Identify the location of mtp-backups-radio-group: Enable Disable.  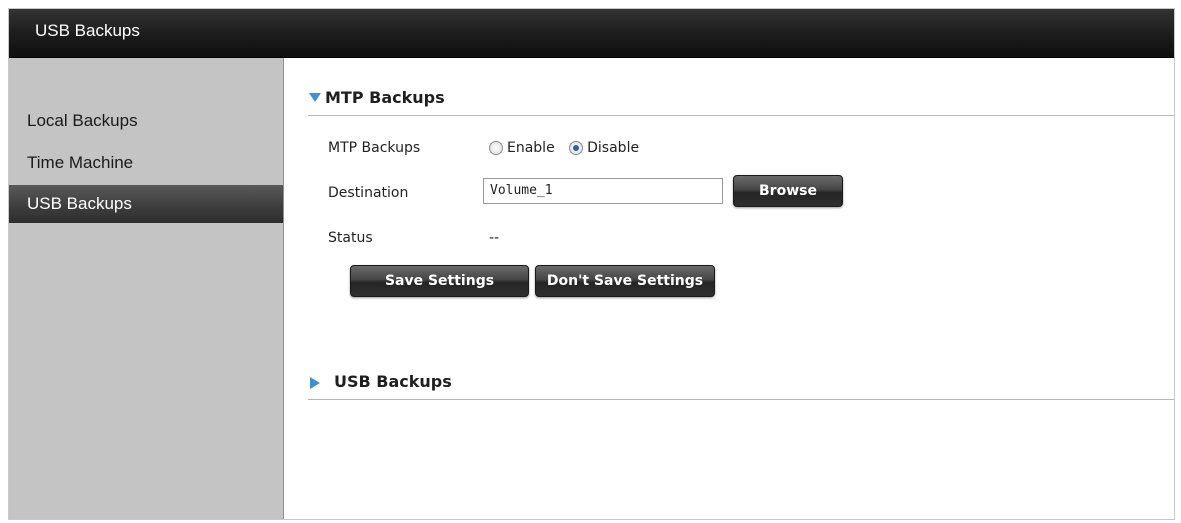
(569, 148).